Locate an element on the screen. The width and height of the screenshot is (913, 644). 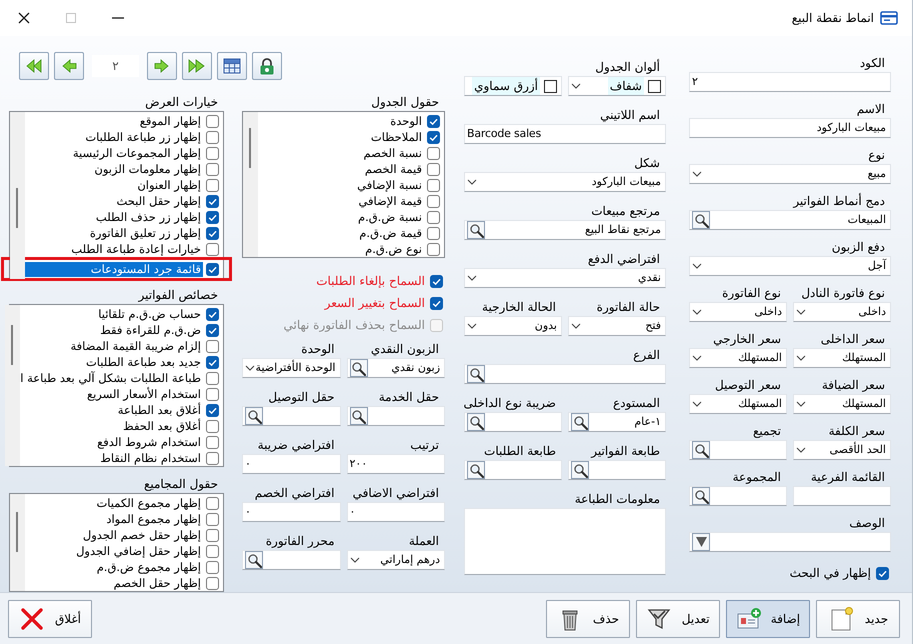
list-item: إلزام ضريبة القيمة المضافة is located at coordinates (111, 346).